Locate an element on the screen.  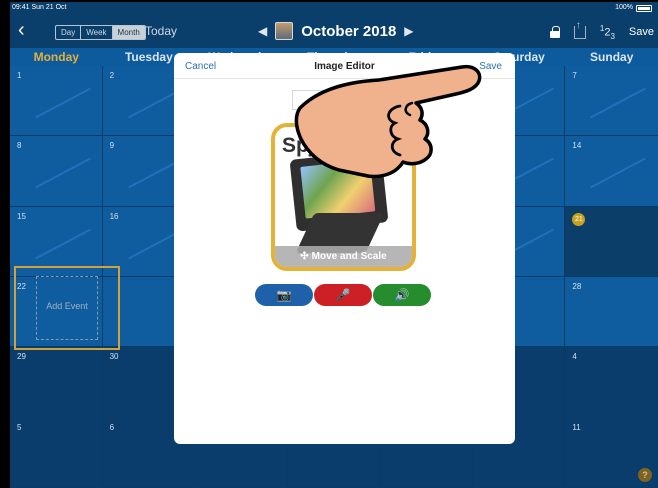
toolbar-actions: 123 Save is located at coordinates (601, 30).